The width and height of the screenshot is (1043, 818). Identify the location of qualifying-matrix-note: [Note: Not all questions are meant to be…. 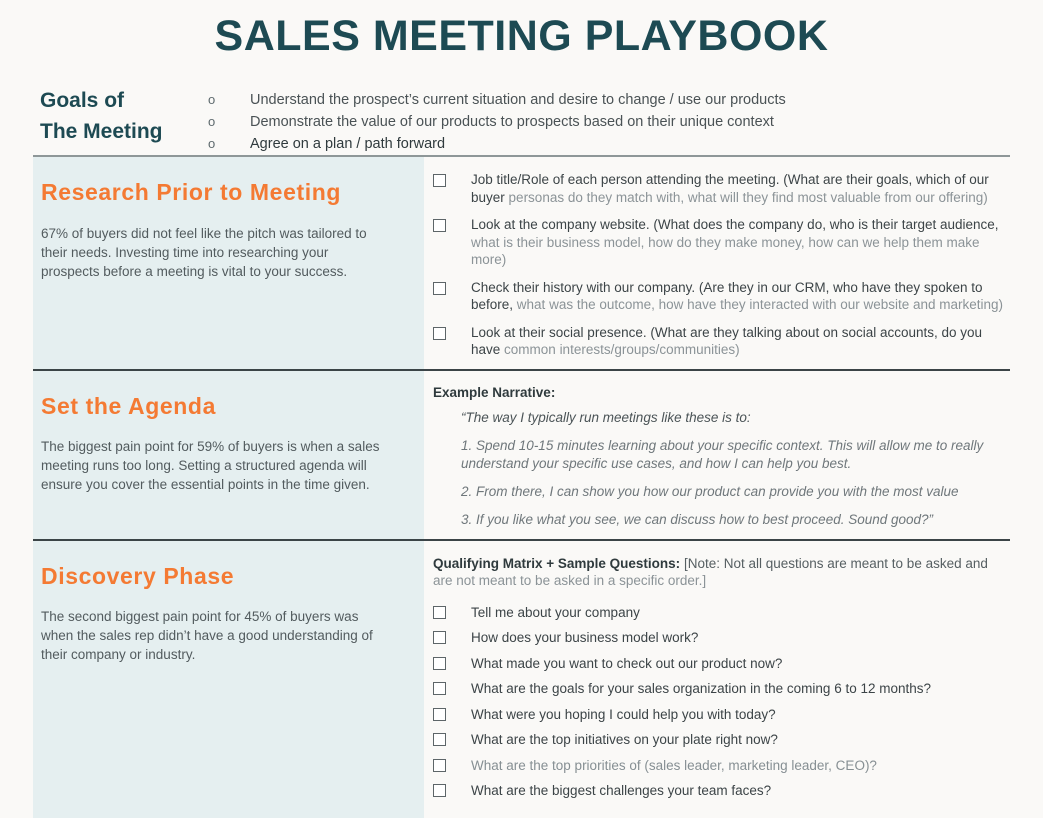
(834, 563).